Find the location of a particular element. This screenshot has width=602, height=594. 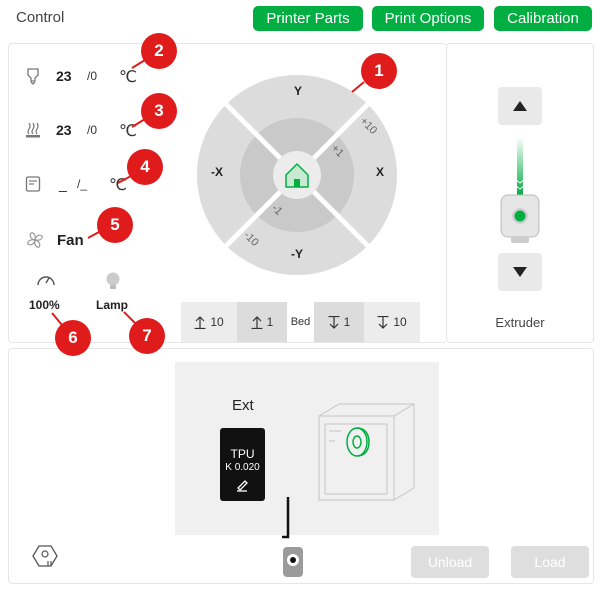

extruder-label: Extruder is located at coordinates (520, 322).